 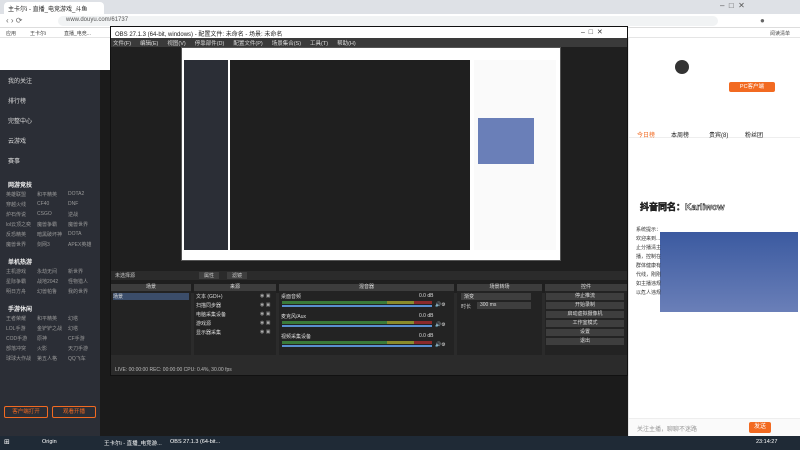 I want to click on game-category-link: 暗黑破坏神, so click(x=49, y=234).